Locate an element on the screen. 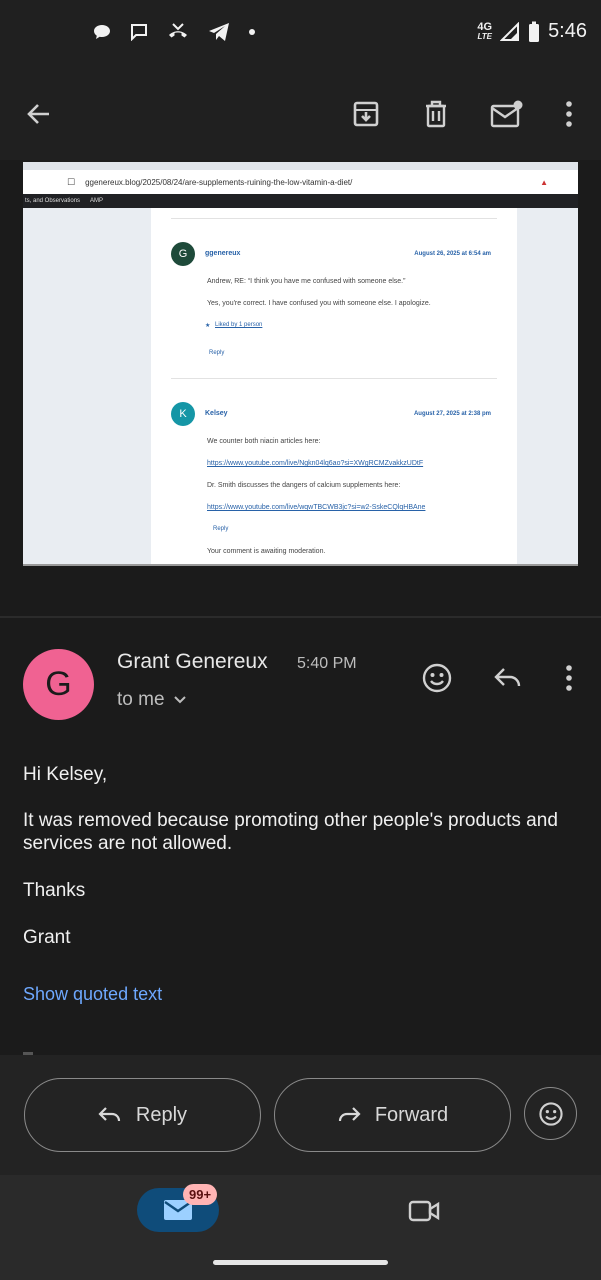  message-signature: Grant is located at coordinates (47, 937).